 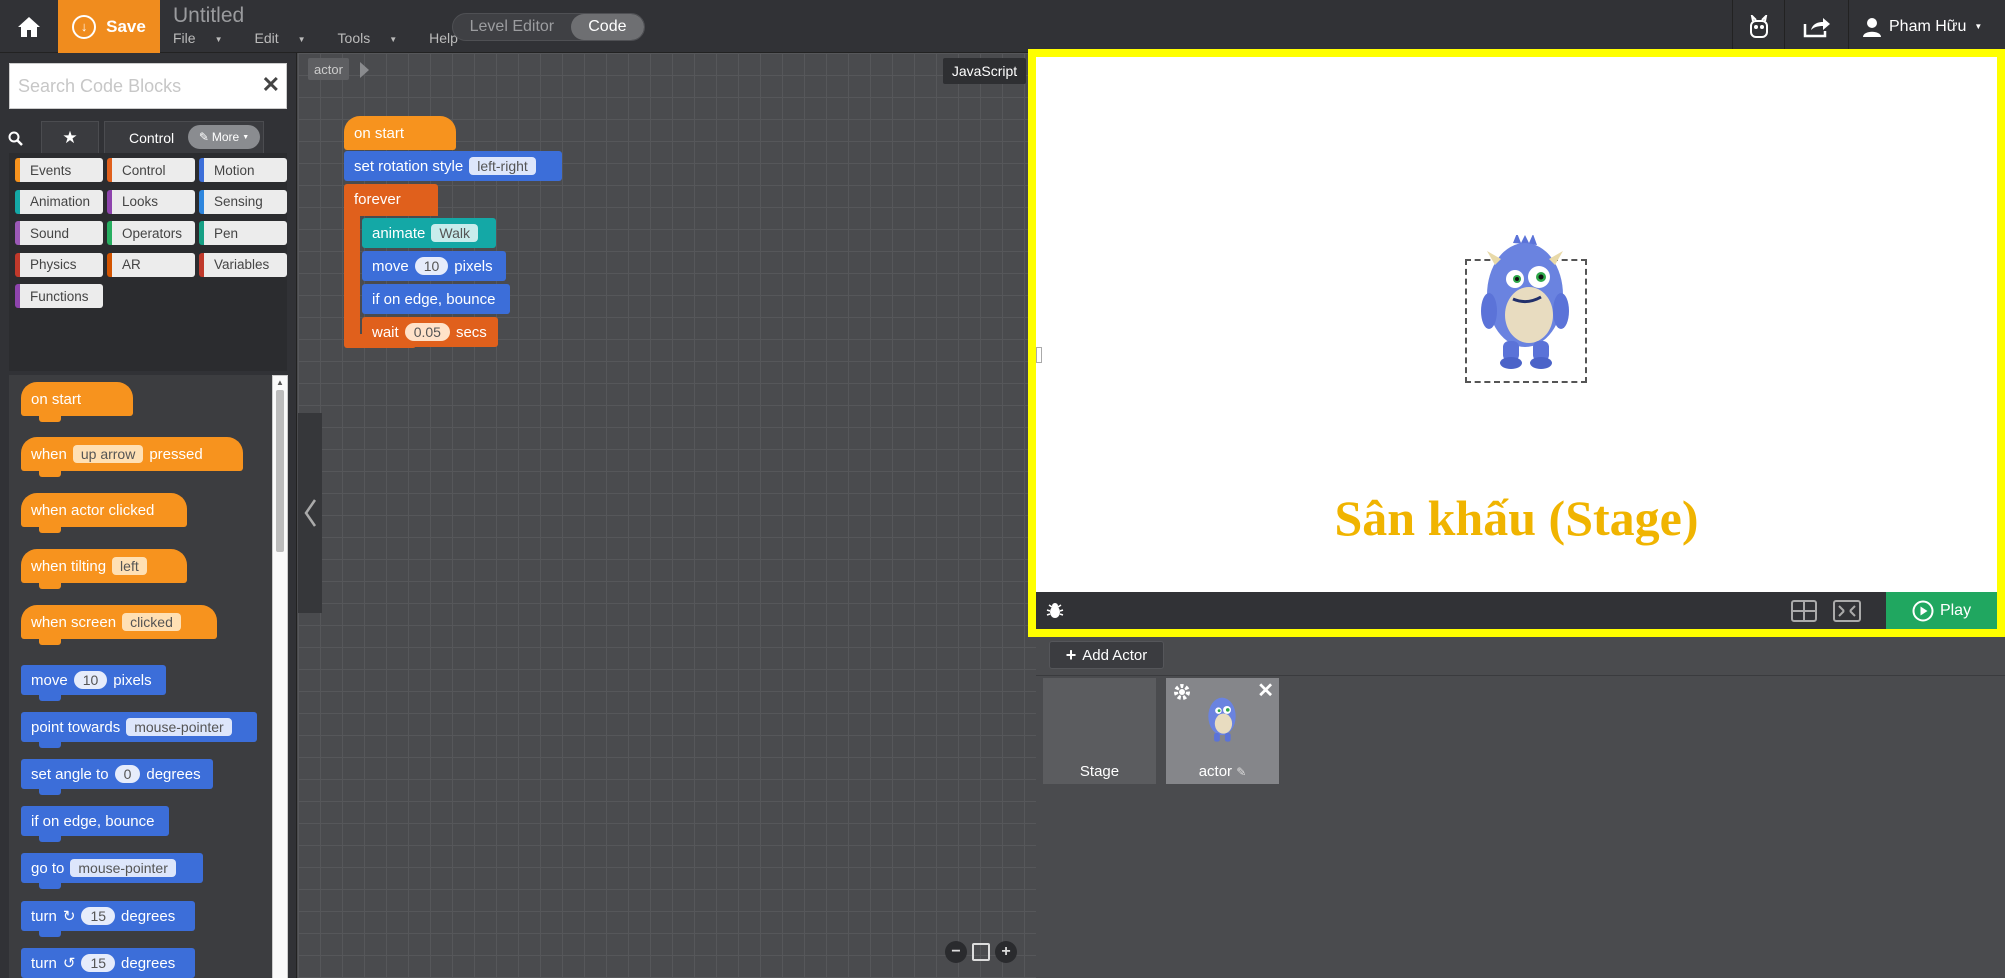 I want to click on home-icon, so click(x=29, y=26).